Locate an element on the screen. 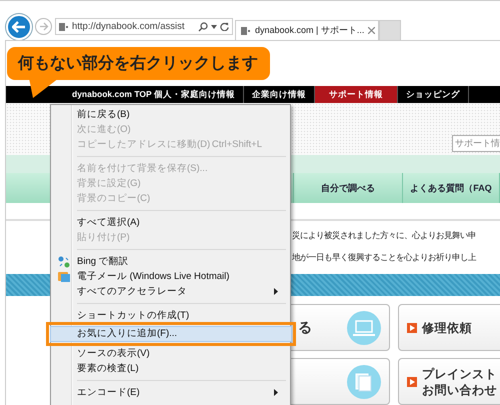 The height and width of the screenshot is (405, 500). menu-item: ショートカットの作成(T) is located at coordinates (170, 315).